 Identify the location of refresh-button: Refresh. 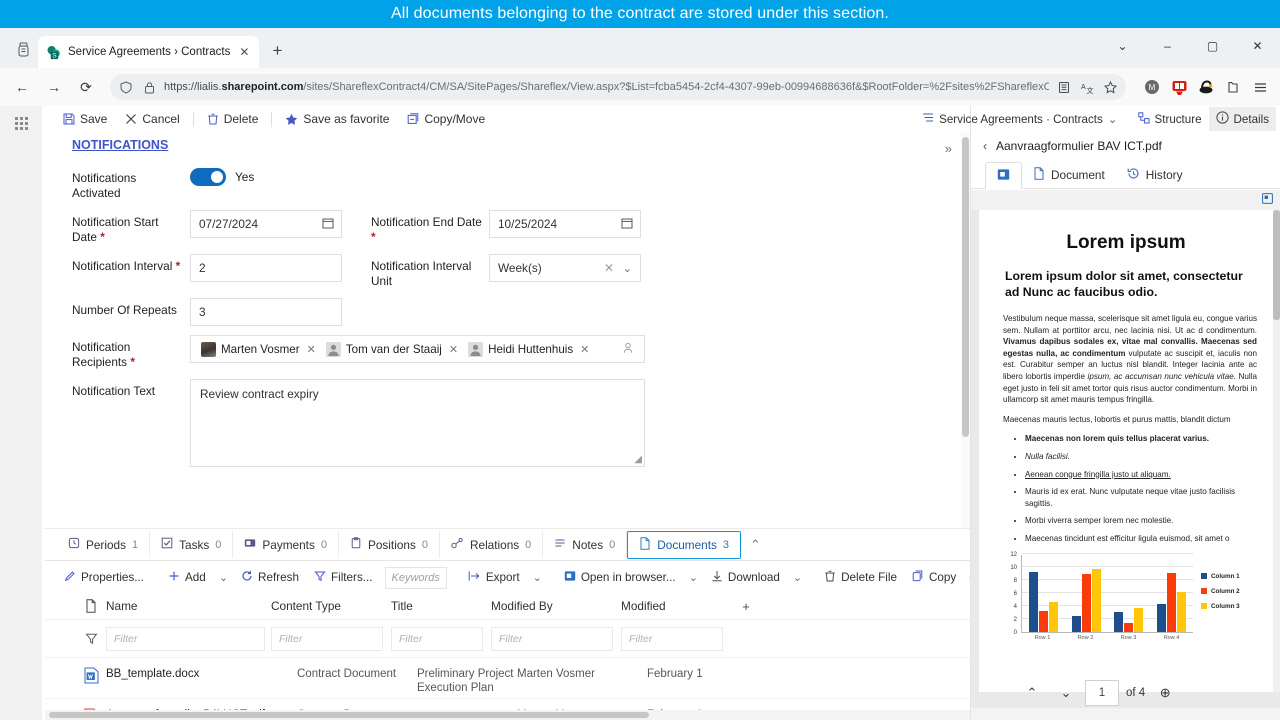
(270, 577).